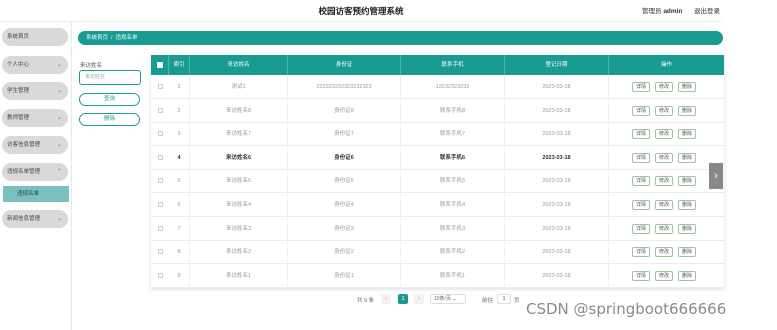 This screenshot has width=777, height=330. I want to click on sidebar-item-teachers: 教师管理 ⌄, so click(35, 118).